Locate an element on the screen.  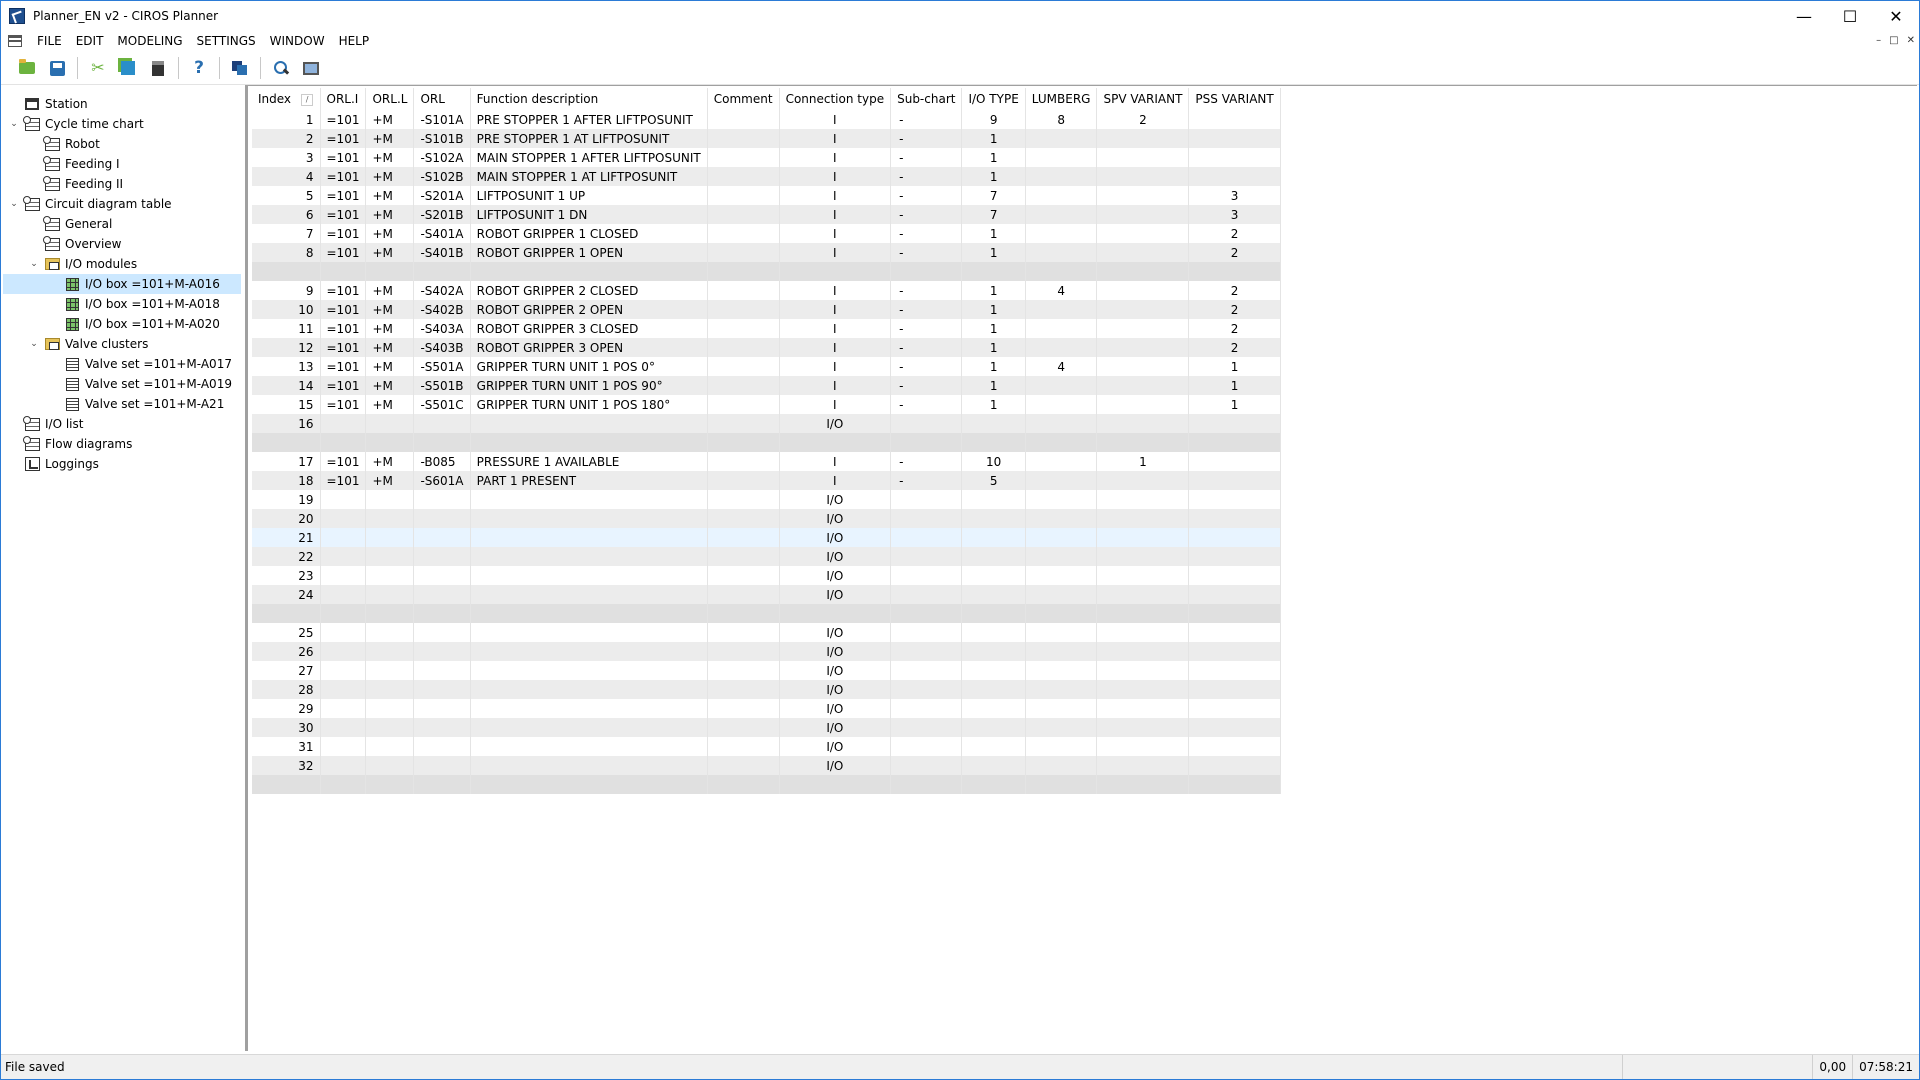
table-cell: 7 is located at coordinates (993, 214).